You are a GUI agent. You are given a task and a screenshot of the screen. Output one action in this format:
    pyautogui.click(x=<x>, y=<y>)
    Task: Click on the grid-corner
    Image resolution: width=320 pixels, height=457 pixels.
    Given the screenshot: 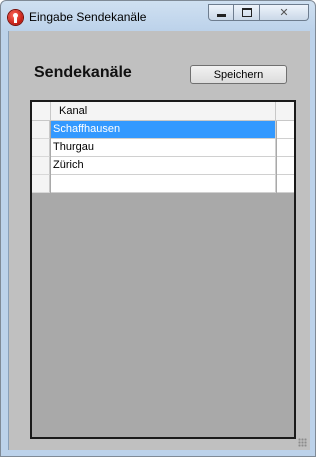 What is the action you would take?
    pyautogui.click(x=41, y=111)
    